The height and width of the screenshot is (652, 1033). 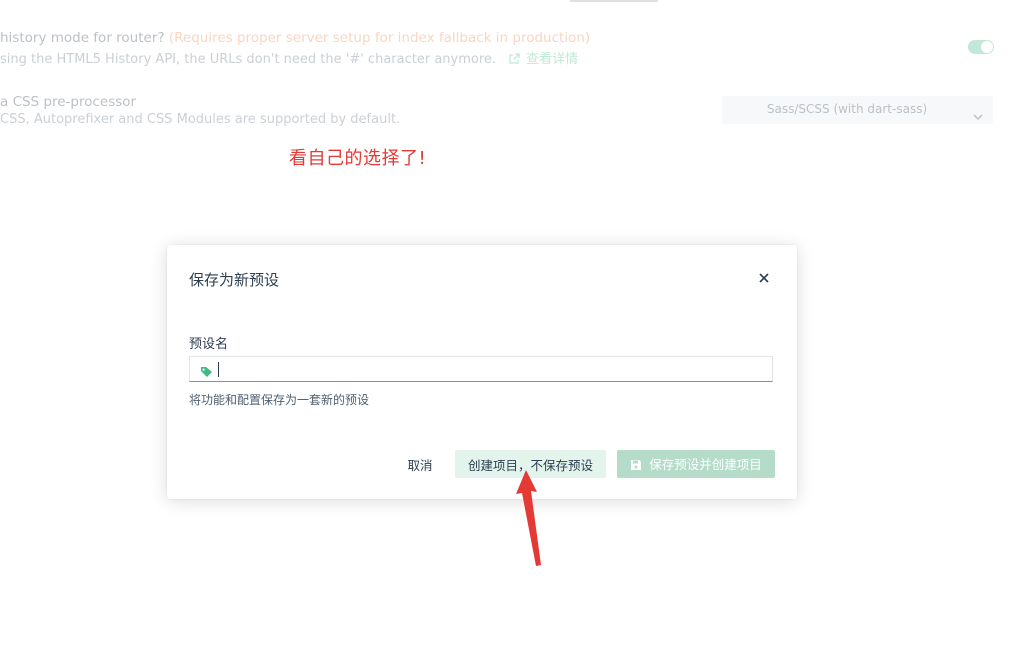 What do you see at coordinates (847, 109) in the screenshot?
I see `select-value: Sass/SCSS (with dart-sass)` at bounding box center [847, 109].